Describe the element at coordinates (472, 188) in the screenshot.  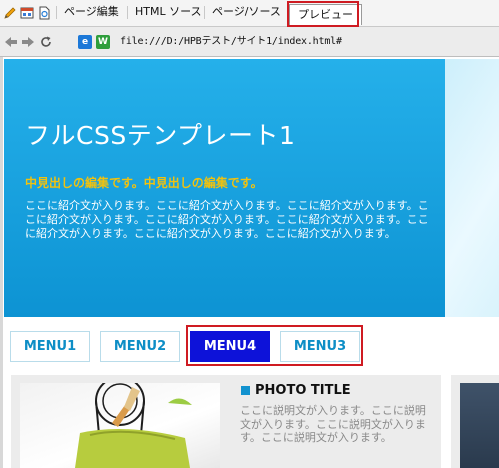
I see `hero-side-image` at that location.